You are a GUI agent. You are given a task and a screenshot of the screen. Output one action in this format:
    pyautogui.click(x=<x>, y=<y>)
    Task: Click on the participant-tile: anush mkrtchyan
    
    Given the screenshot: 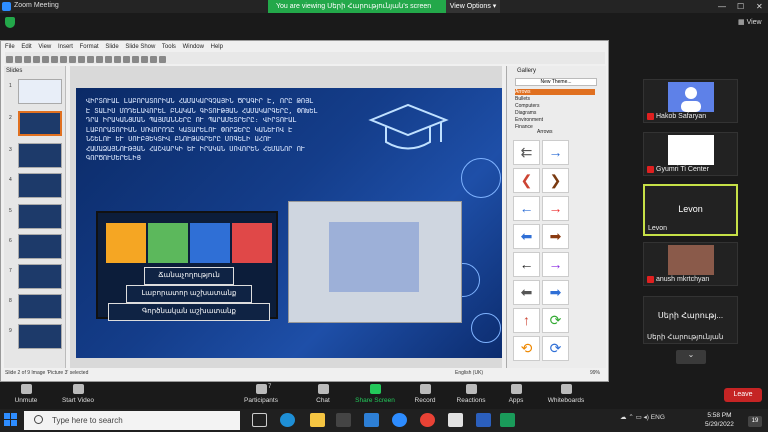 What is the action you would take?
    pyautogui.click(x=690, y=264)
    